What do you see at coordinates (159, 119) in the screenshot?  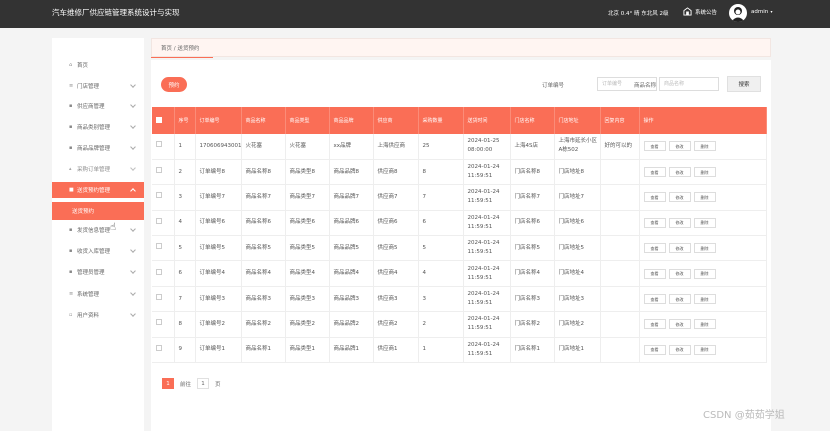 I see `select-all-checkbox` at bounding box center [159, 119].